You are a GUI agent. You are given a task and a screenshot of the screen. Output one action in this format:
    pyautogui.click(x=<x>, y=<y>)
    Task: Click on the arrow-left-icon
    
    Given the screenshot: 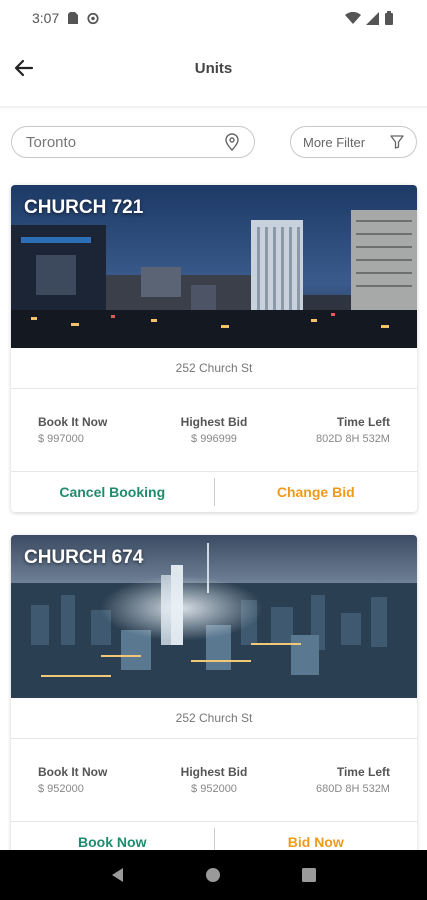 What is the action you would take?
    pyautogui.click(x=24, y=68)
    